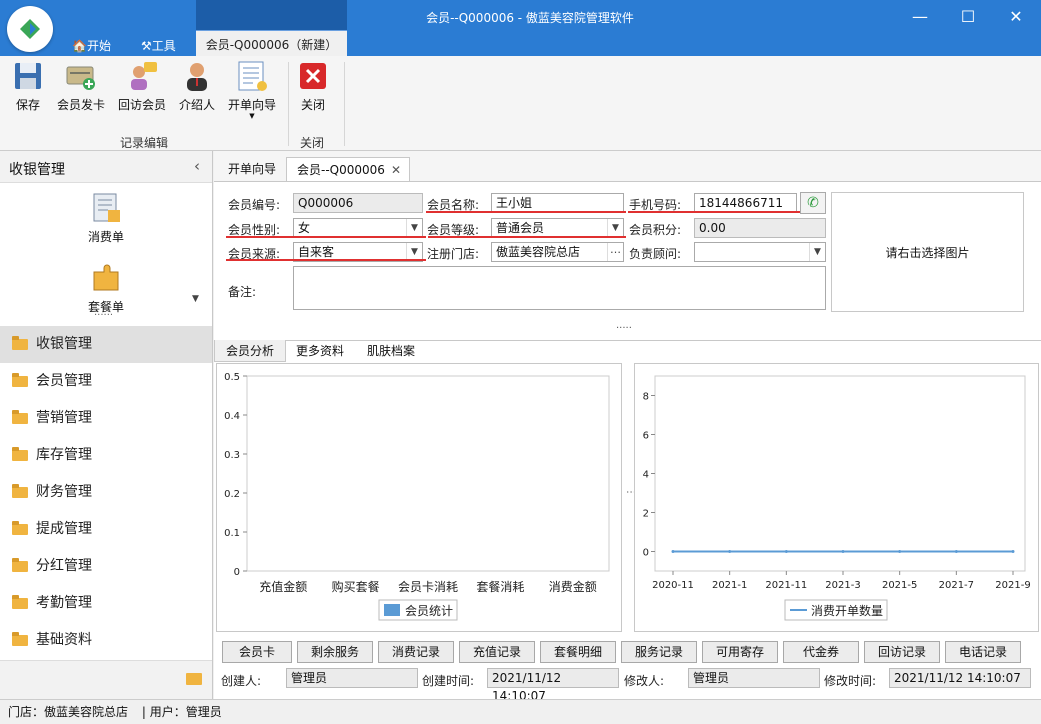 The width and height of the screenshot is (1041, 724). Describe the element at coordinates (106, 218) in the screenshot. I see `shortcut-bill: 消费单` at that location.